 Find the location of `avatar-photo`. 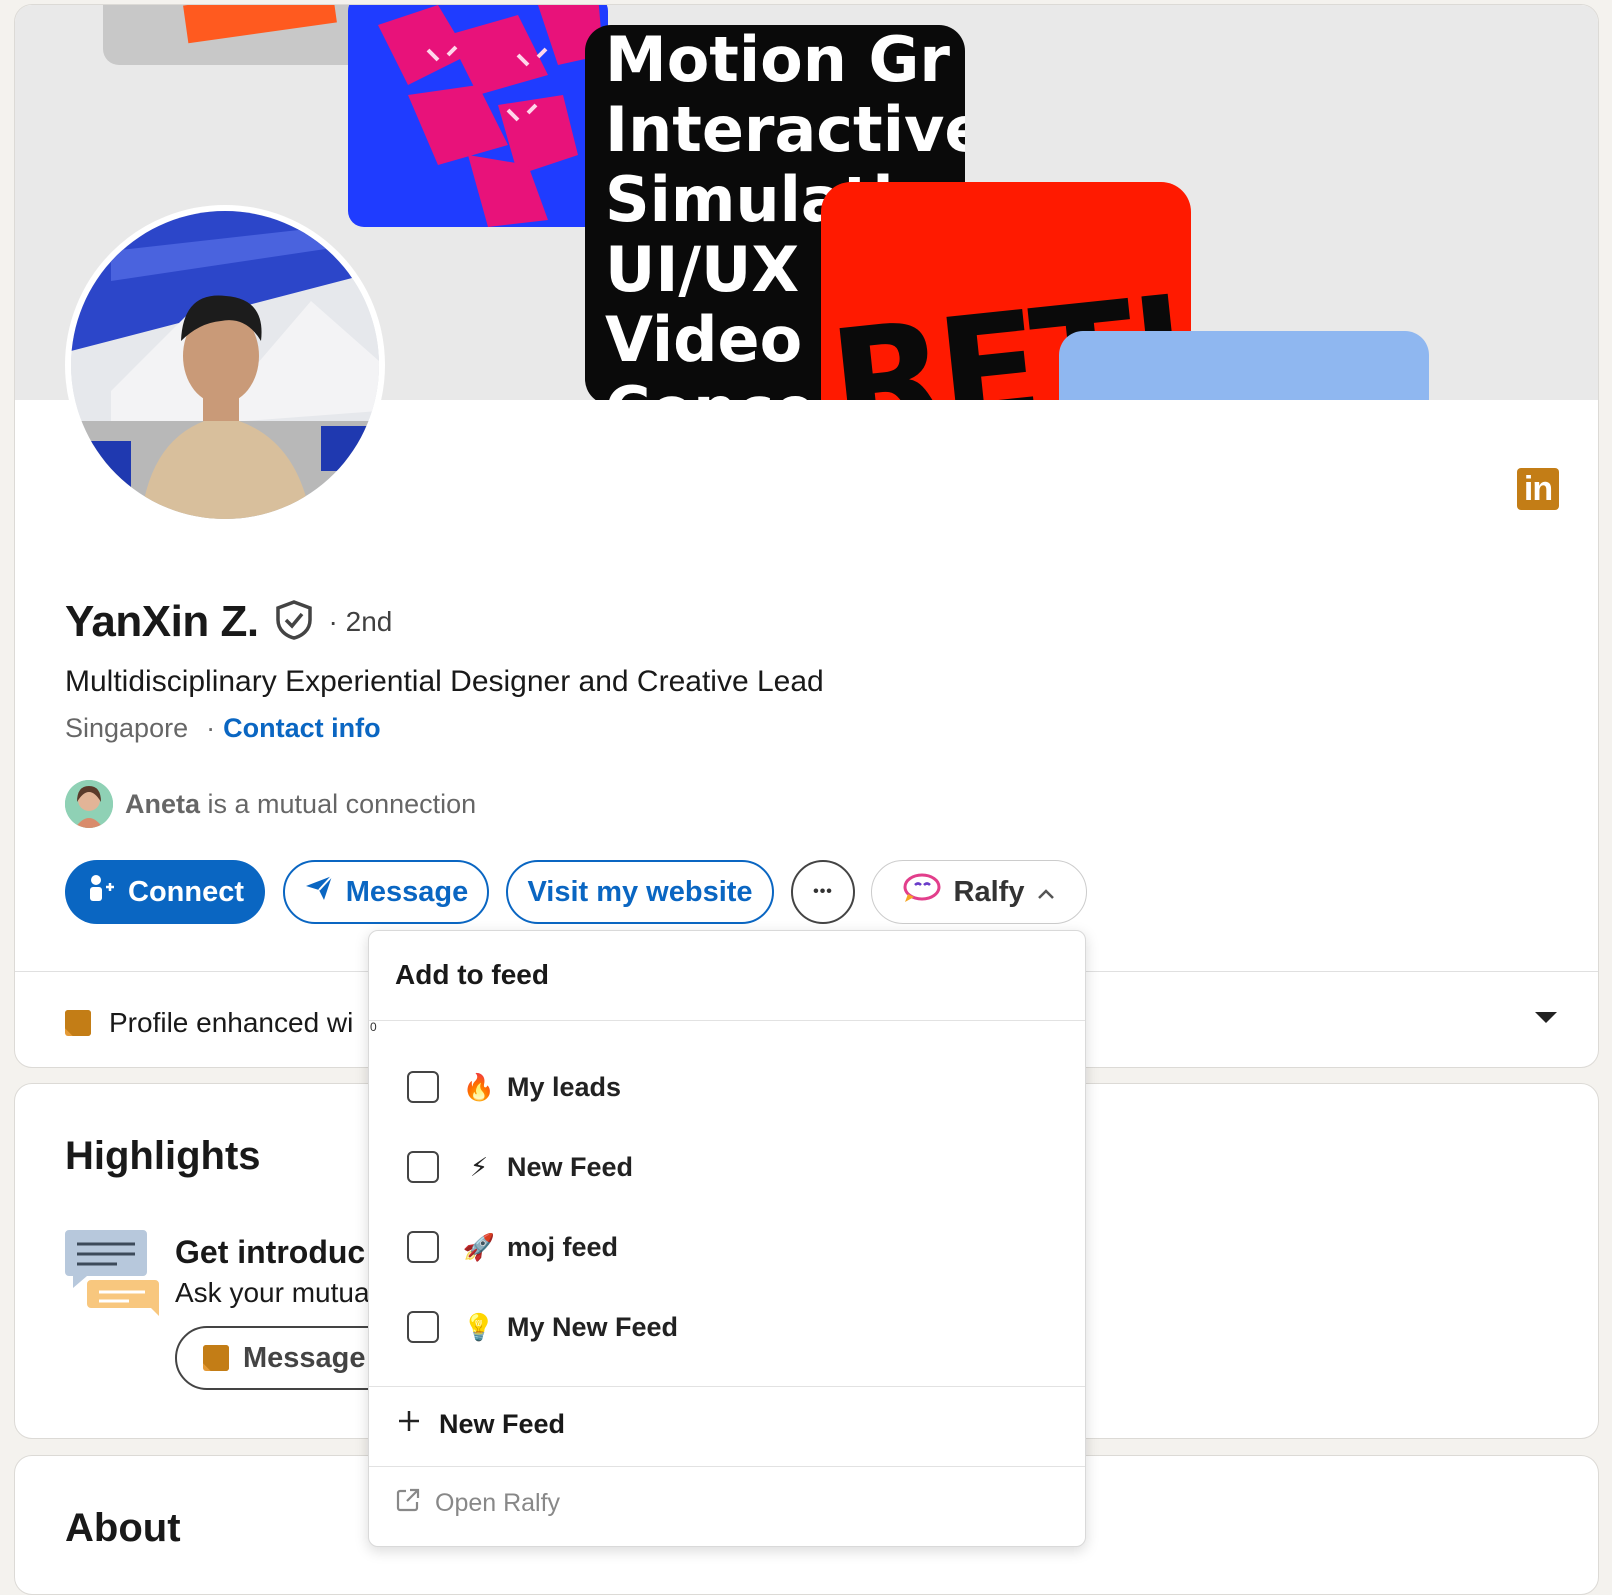

avatar-photo is located at coordinates (225, 365).